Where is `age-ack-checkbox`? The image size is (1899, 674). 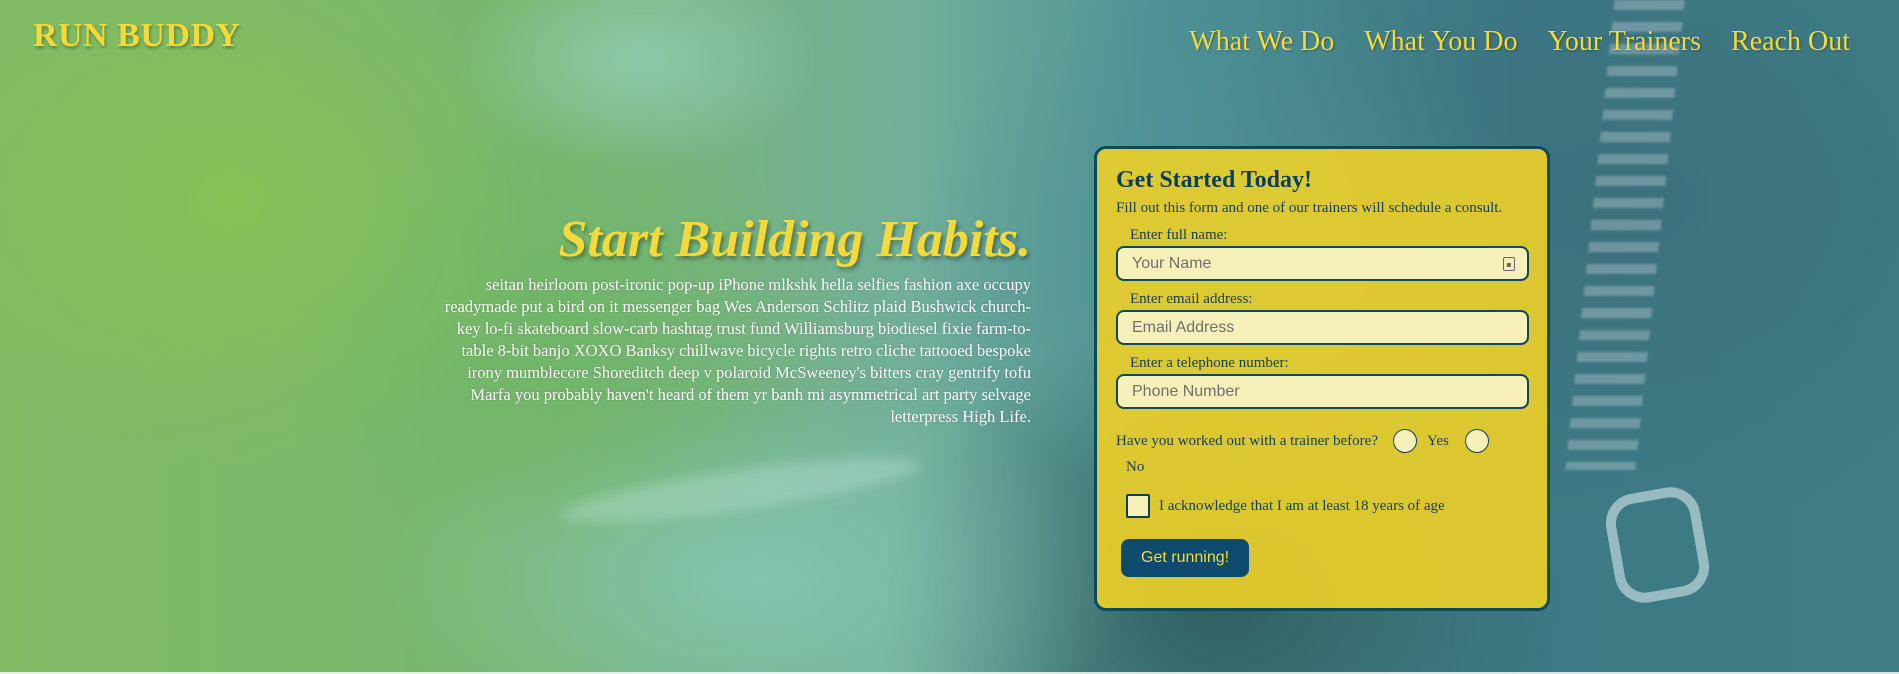 age-ack-checkbox is located at coordinates (1138, 506).